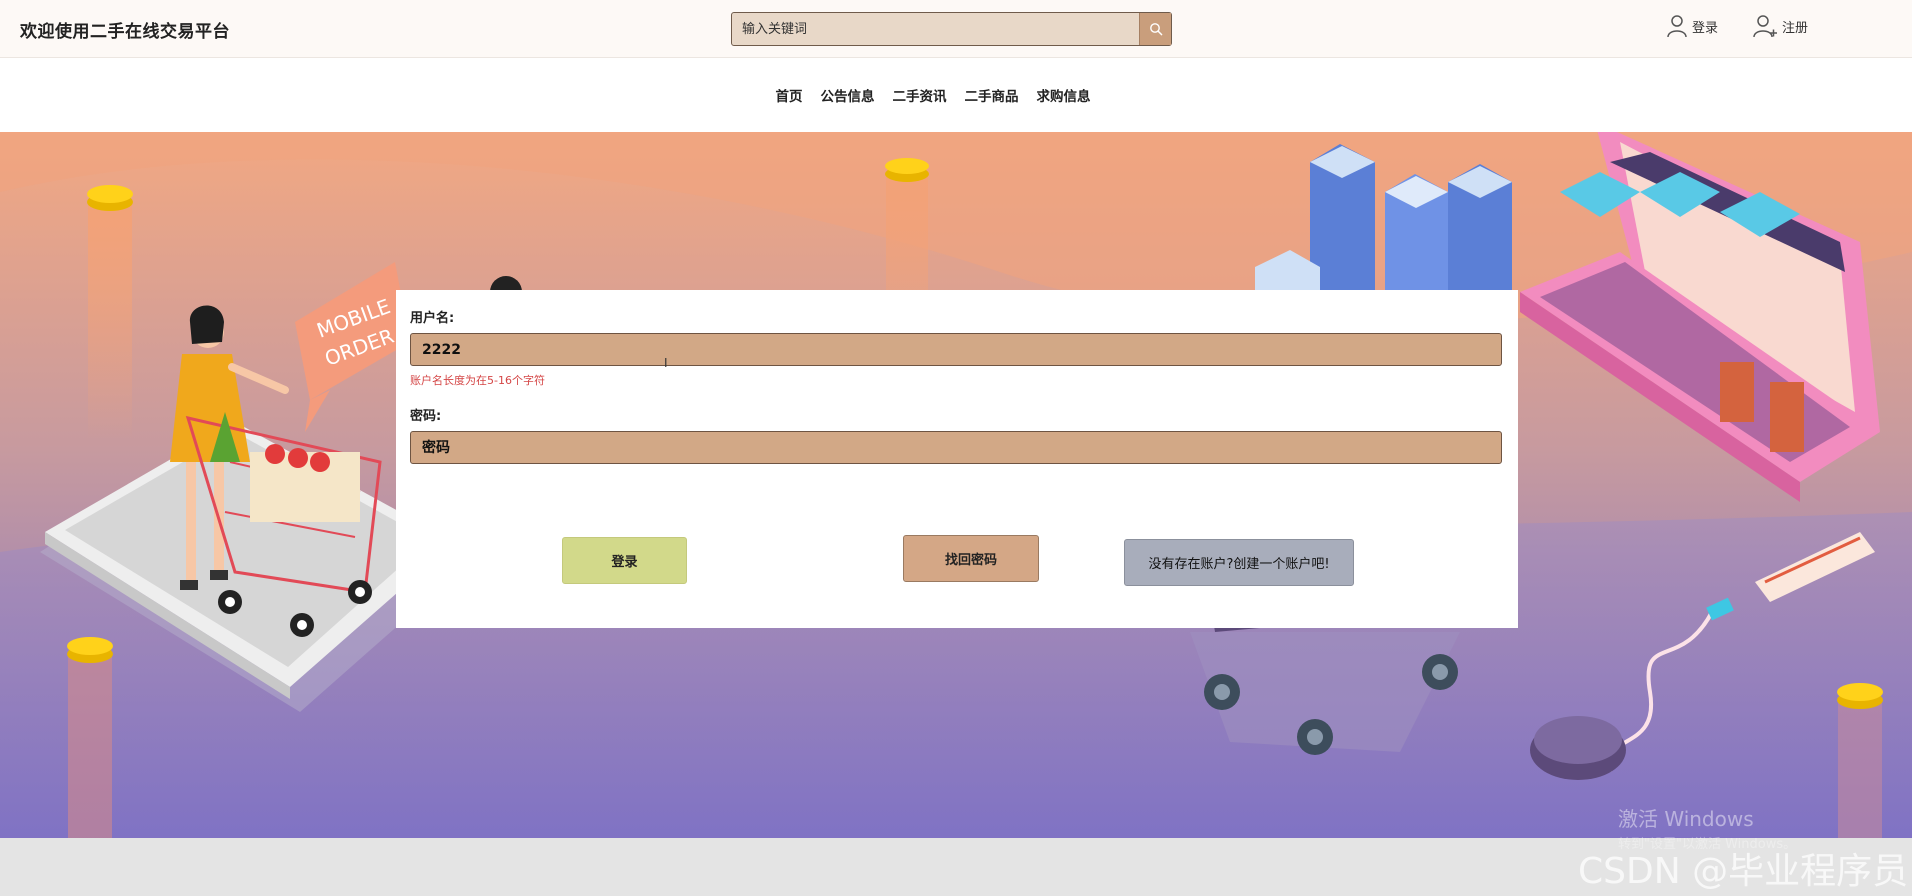 This screenshot has width=1912, height=896. I want to click on password-input, so click(956, 447).